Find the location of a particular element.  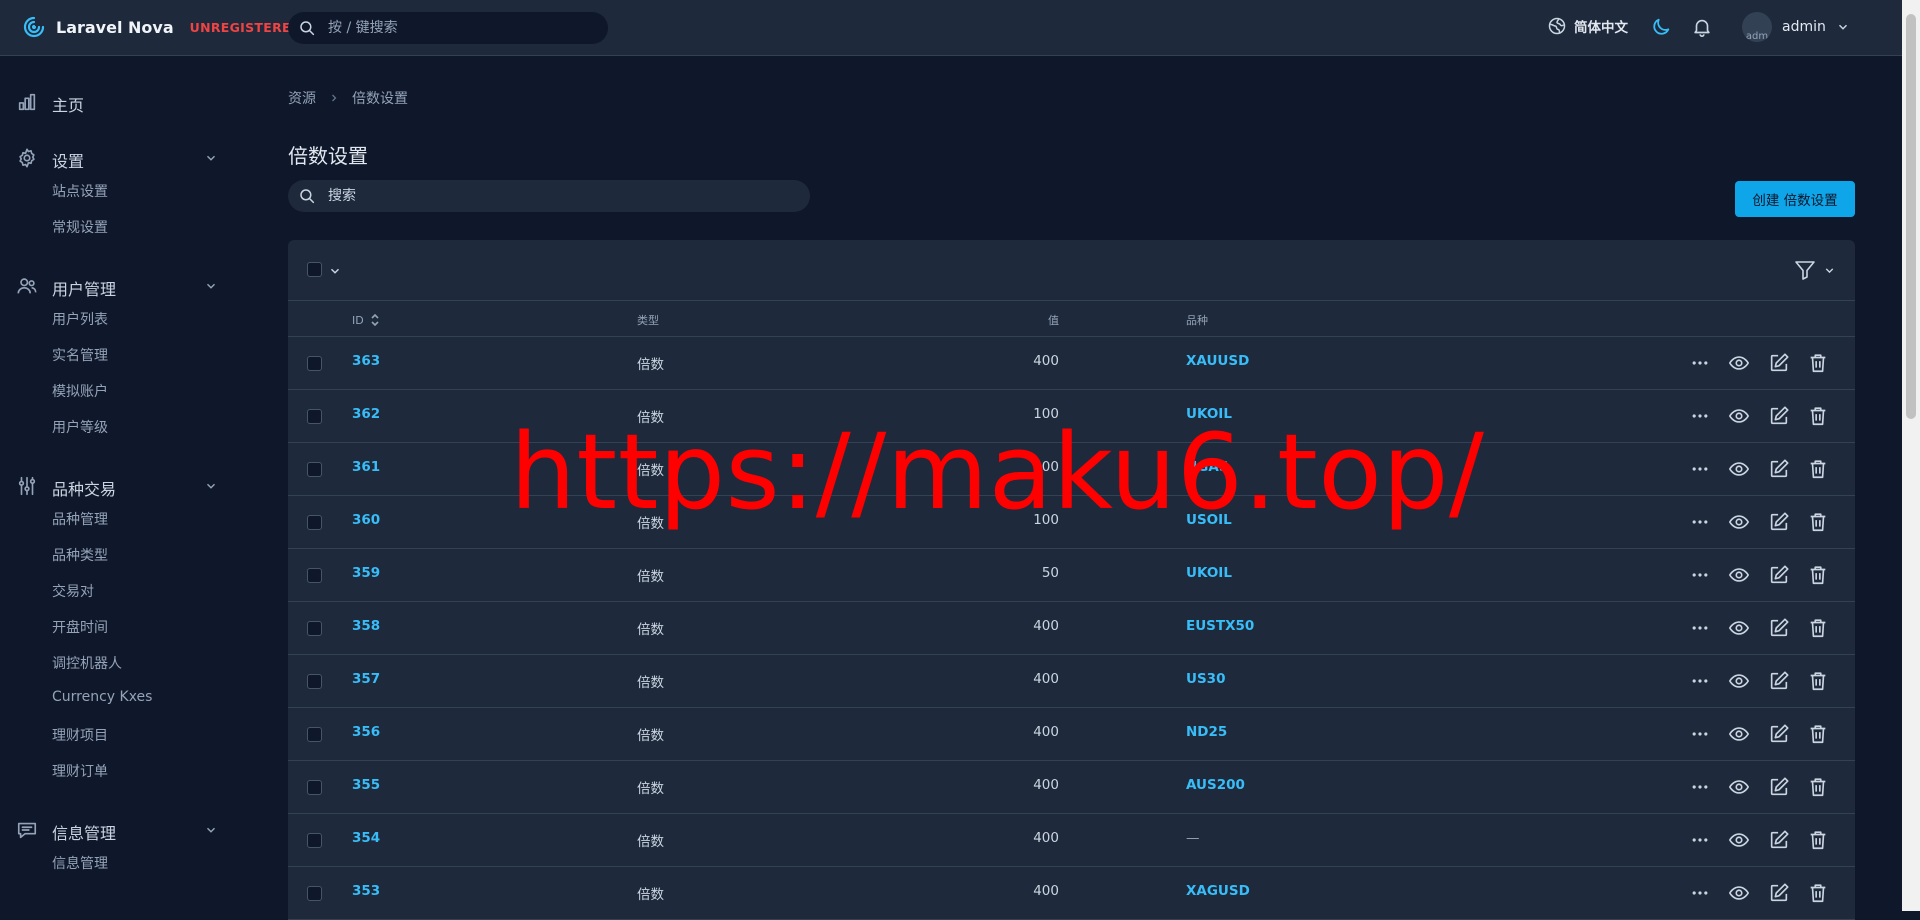

row-variety-link: AUS200 is located at coordinates (1215, 785).